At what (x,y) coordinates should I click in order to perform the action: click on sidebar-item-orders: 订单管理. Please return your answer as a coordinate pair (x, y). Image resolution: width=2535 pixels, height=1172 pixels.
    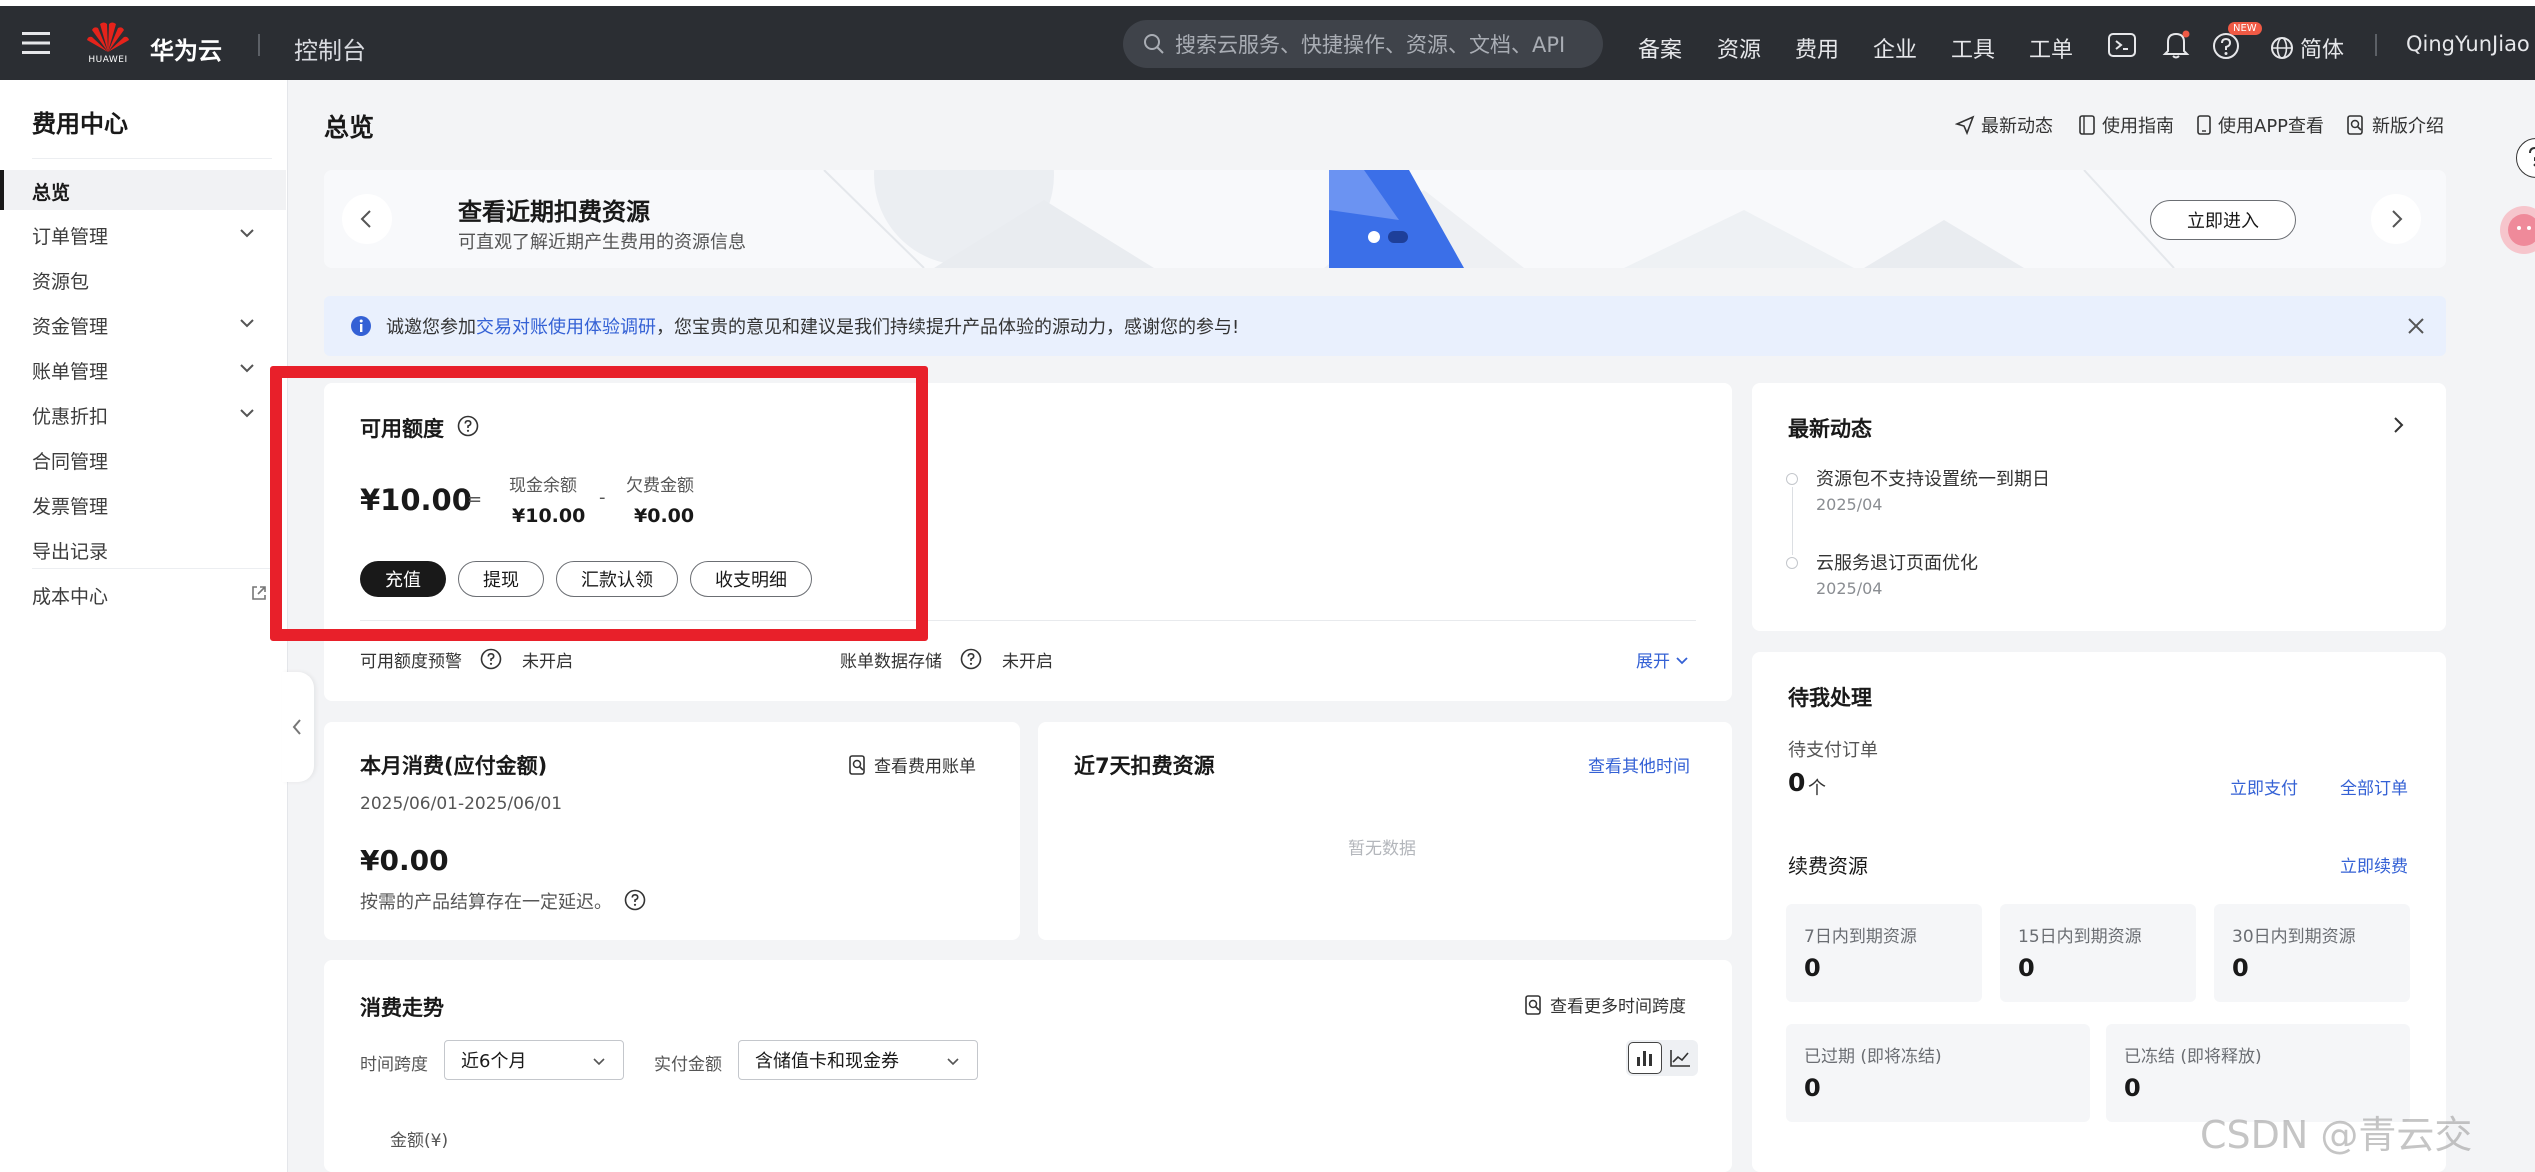
    Looking at the image, I should click on (70, 235).